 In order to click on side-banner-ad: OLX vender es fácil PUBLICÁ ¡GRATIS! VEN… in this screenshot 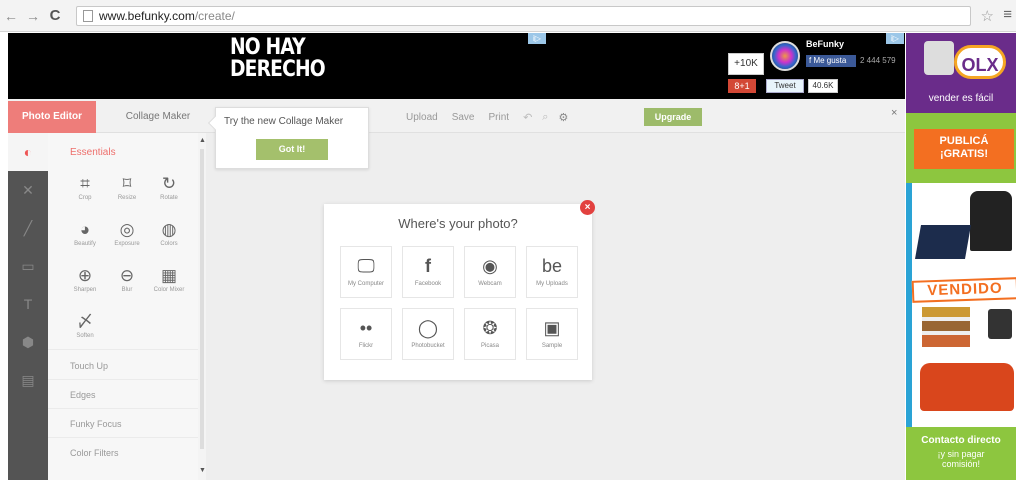, I will do `click(961, 256)`.